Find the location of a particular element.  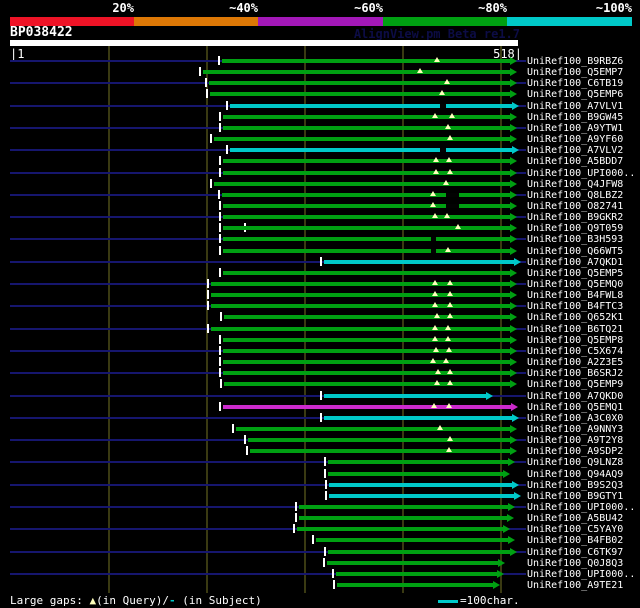

hit-label: UniRef100_Q5EMP5 is located at coordinates (575, 273).